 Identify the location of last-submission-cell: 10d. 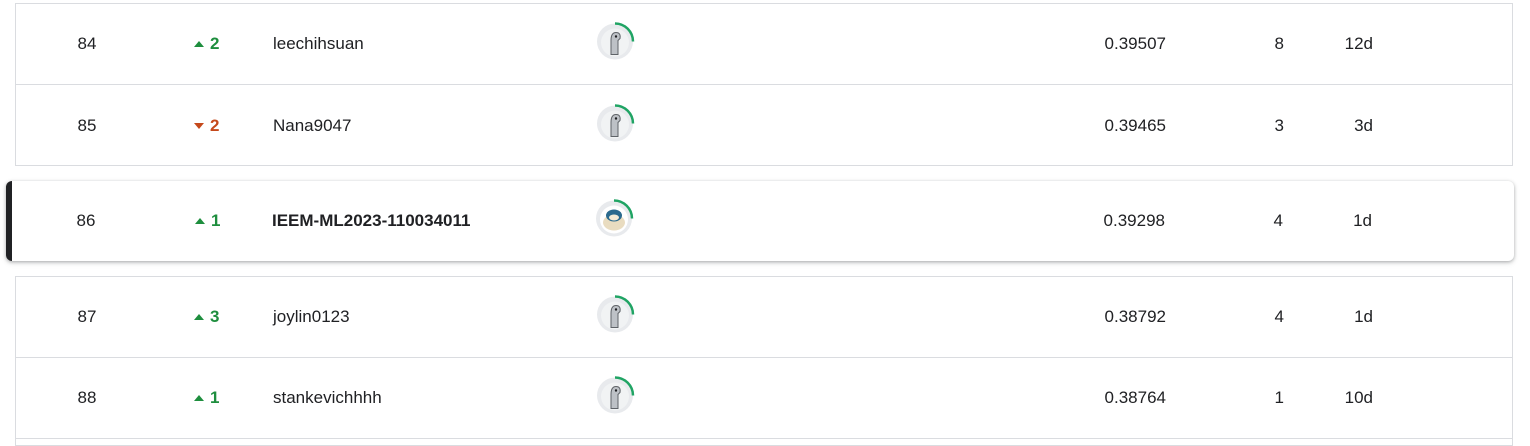
(1358, 397).